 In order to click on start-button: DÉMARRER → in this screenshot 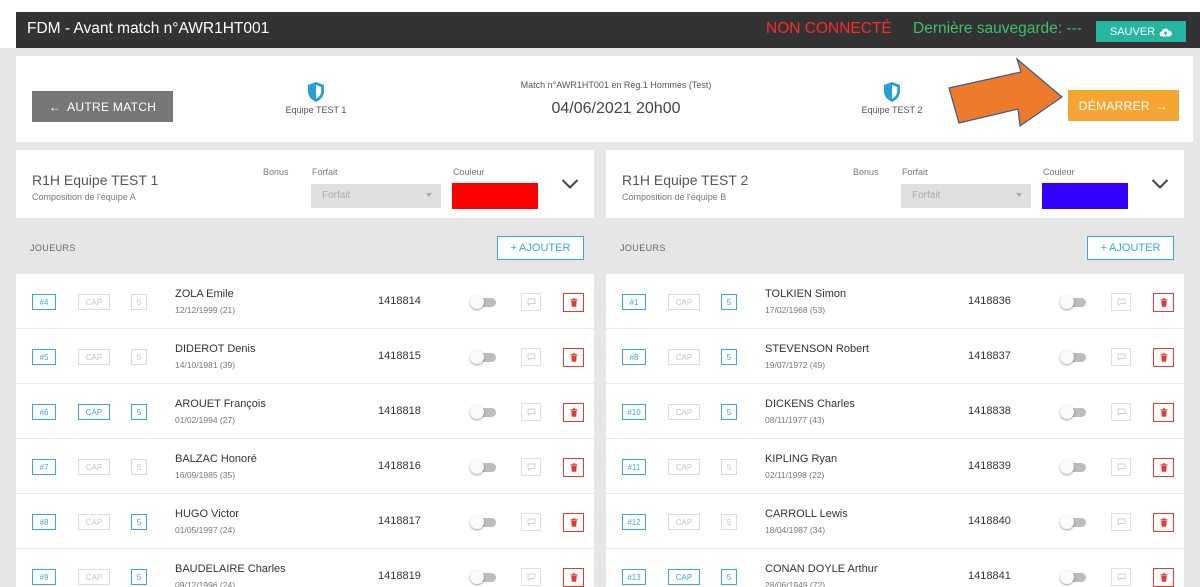, I will do `click(1123, 105)`.